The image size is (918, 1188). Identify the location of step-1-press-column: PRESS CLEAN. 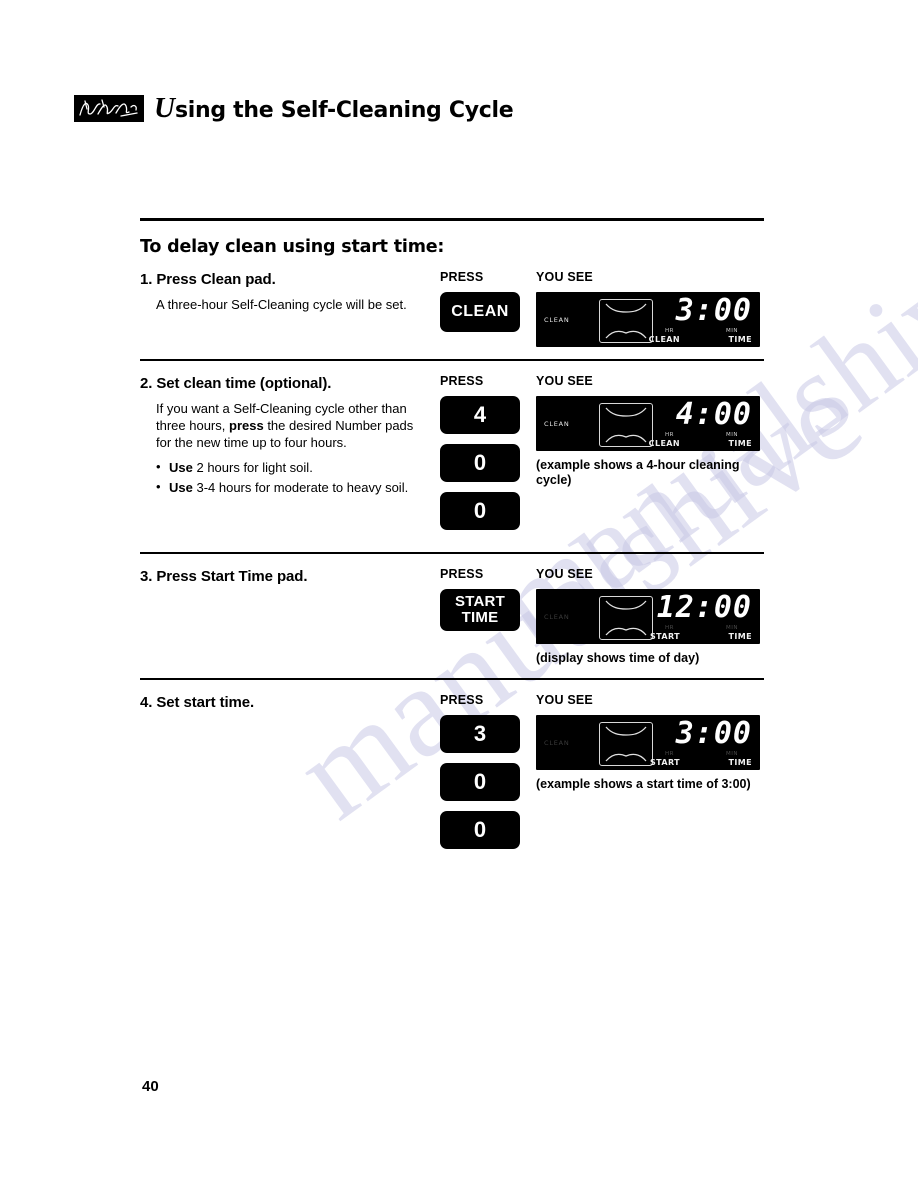
(488, 299).